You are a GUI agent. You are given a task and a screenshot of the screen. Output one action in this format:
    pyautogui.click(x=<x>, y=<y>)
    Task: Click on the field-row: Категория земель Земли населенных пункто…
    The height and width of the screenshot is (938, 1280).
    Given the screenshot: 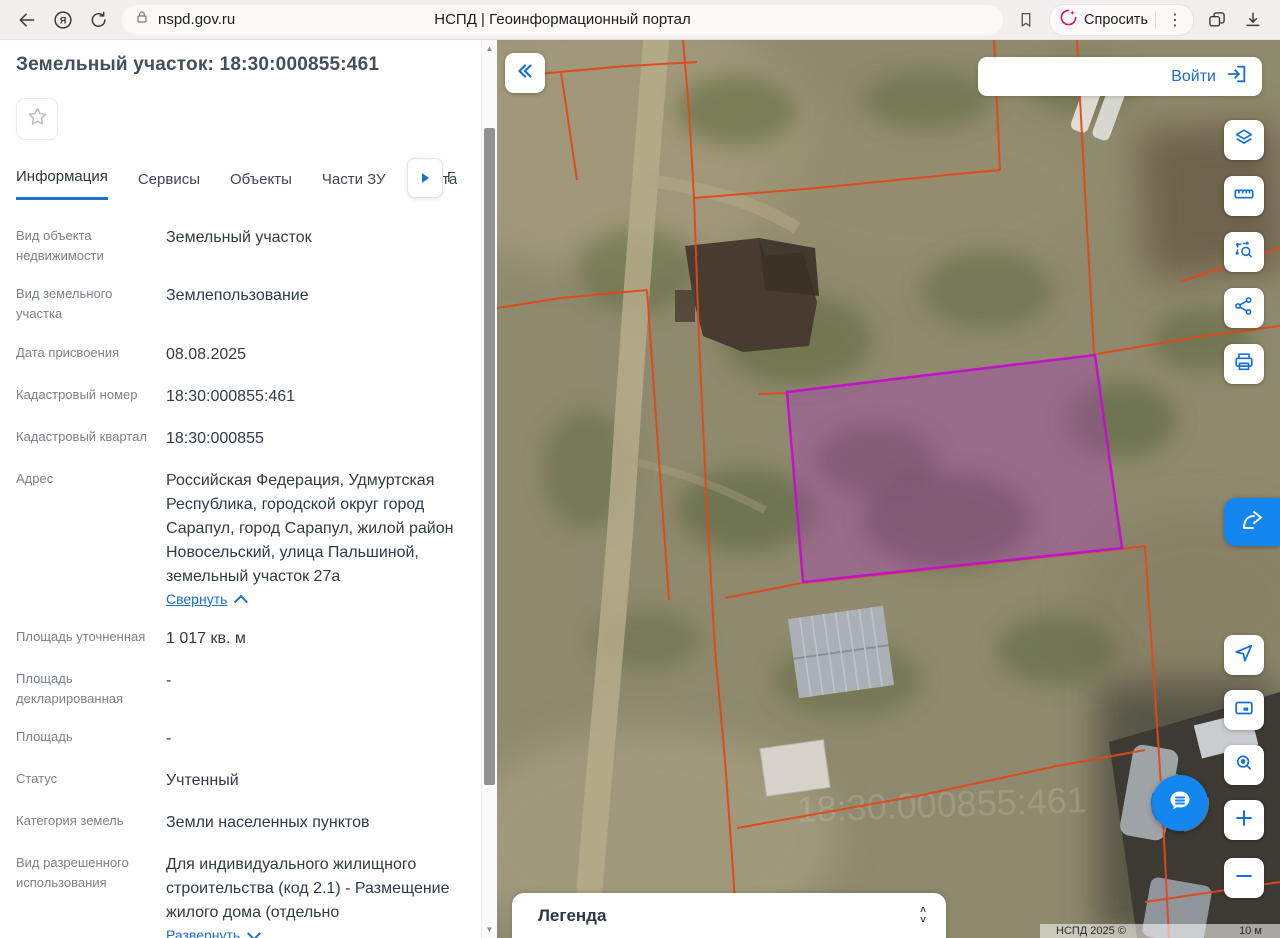 What is the action you would take?
    pyautogui.click(x=238, y=823)
    